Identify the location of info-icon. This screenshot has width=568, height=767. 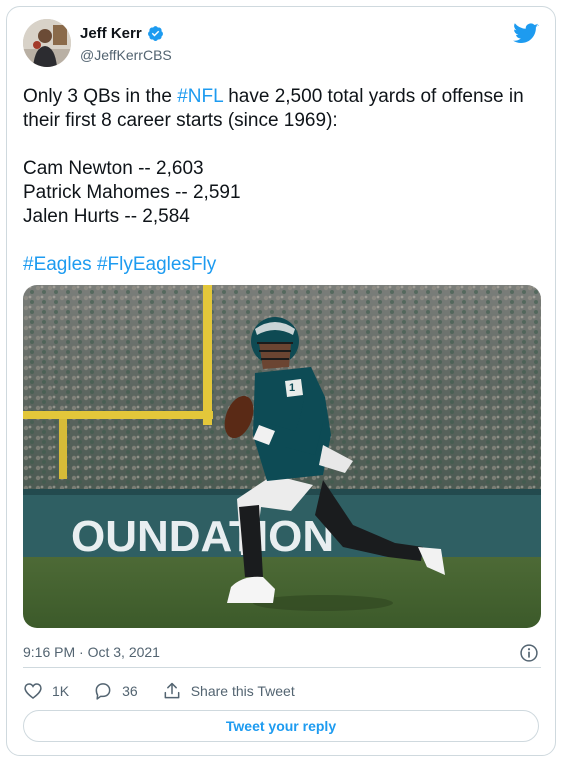
(529, 653).